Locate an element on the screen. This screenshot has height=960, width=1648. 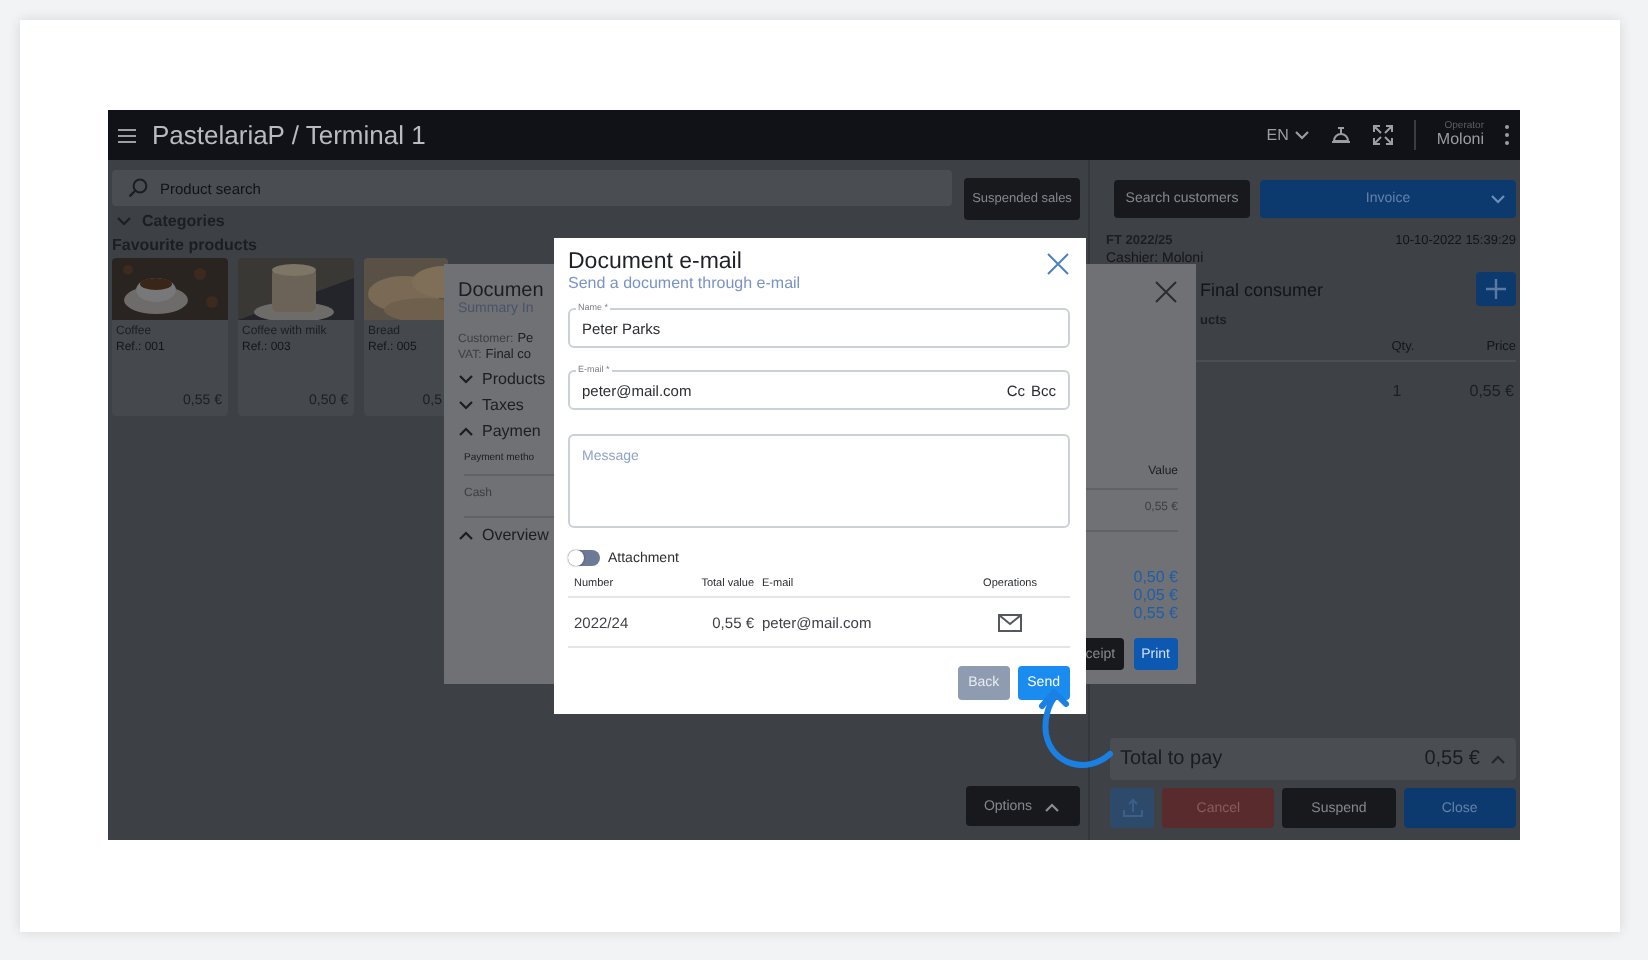
envelope-icon is located at coordinates (1010, 622).